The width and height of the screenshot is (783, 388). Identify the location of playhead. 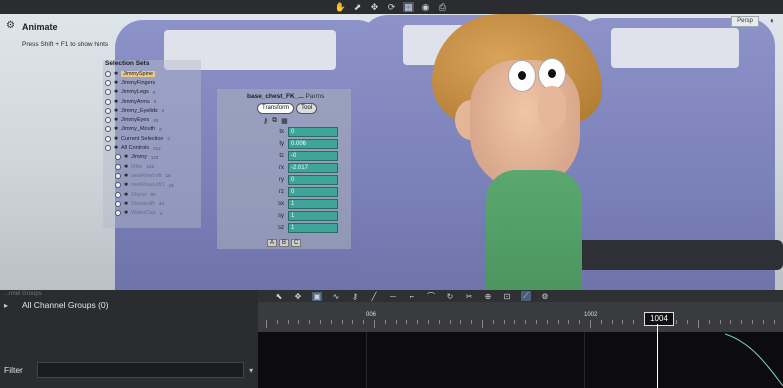
(657, 356).